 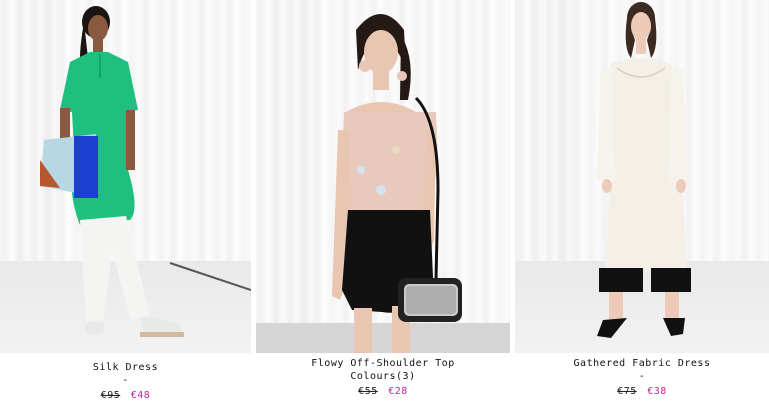 What do you see at coordinates (657, 391) in the screenshot?
I see `sale-price: €38` at bounding box center [657, 391].